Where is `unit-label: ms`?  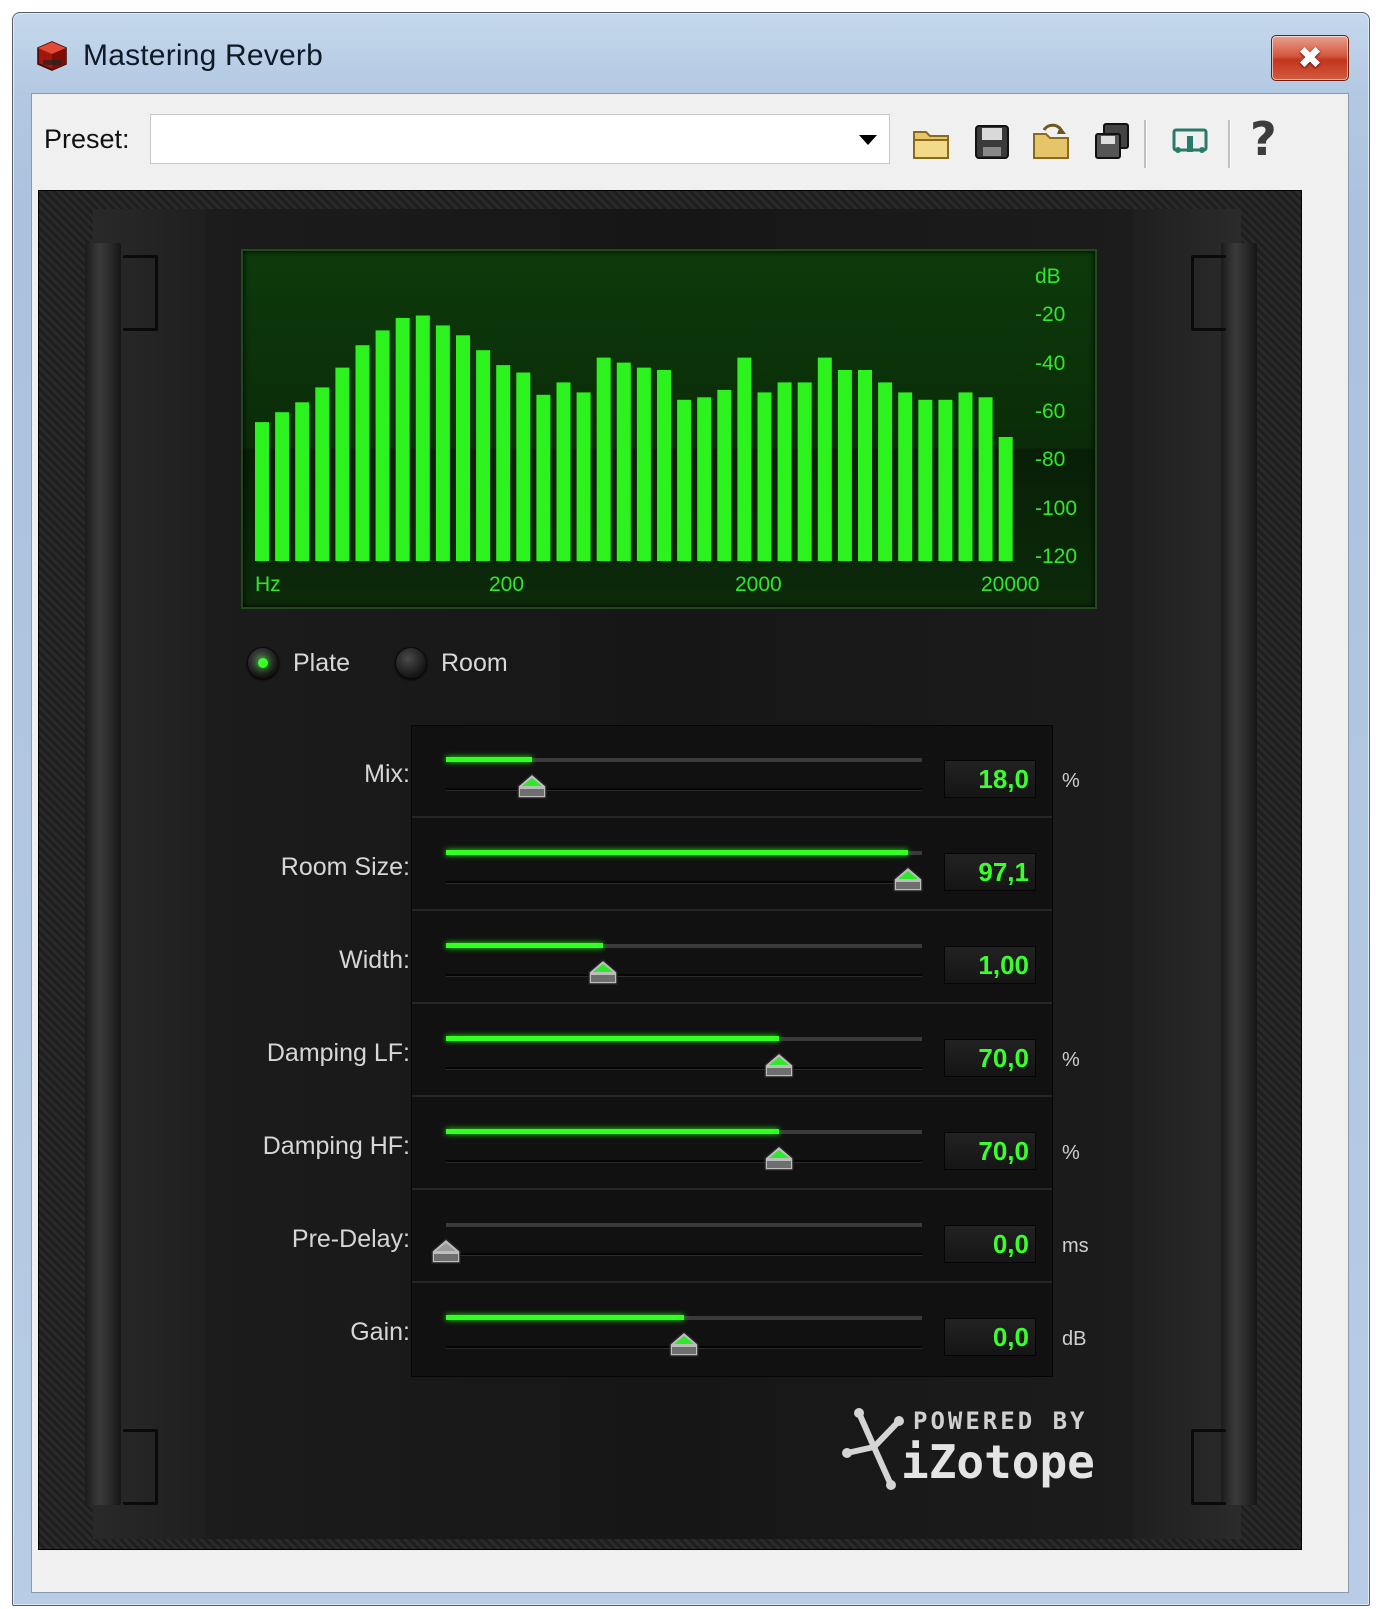 unit-label: ms is located at coordinates (1075, 1246).